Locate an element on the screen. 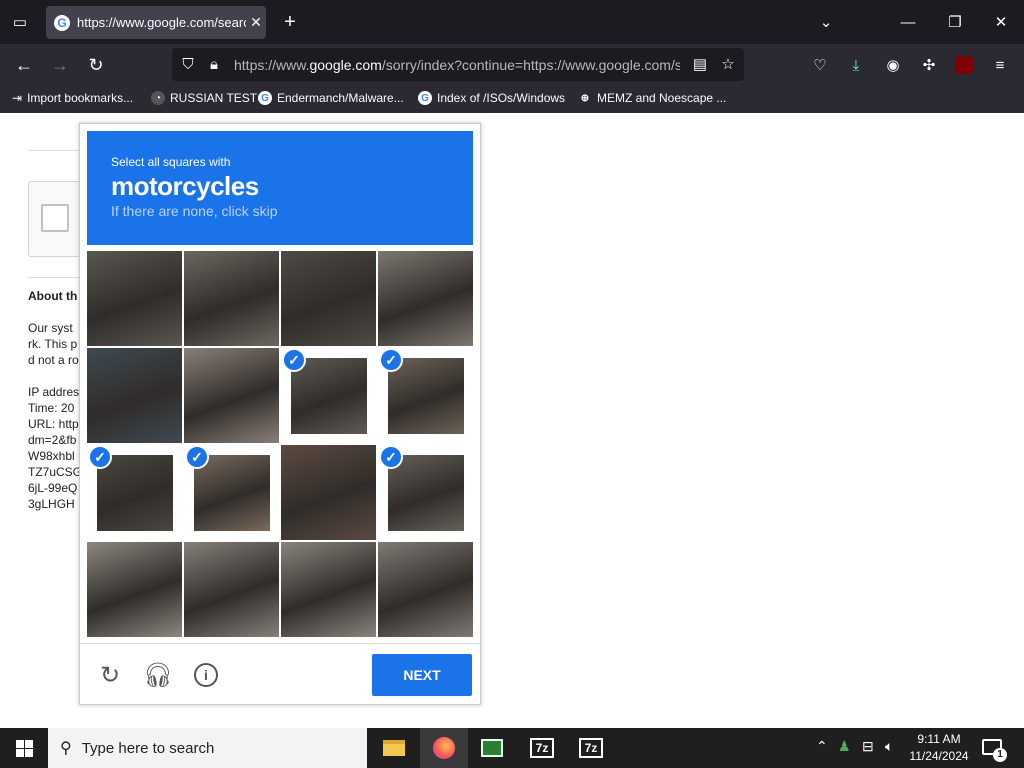 The width and height of the screenshot is (1024, 768). captcha-instruction: Select all squares with is located at coordinates (171, 162).